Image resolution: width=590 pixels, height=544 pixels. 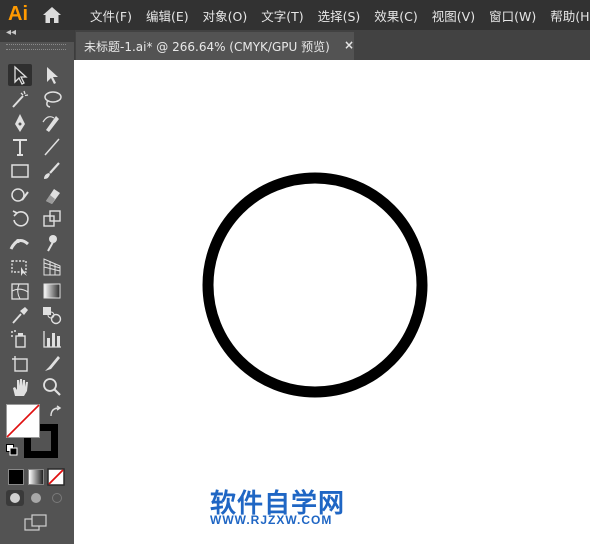 What do you see at coordinates (56, 477) in the screenshot?
I see `none-mode-button` at bounding box center [56, 477].